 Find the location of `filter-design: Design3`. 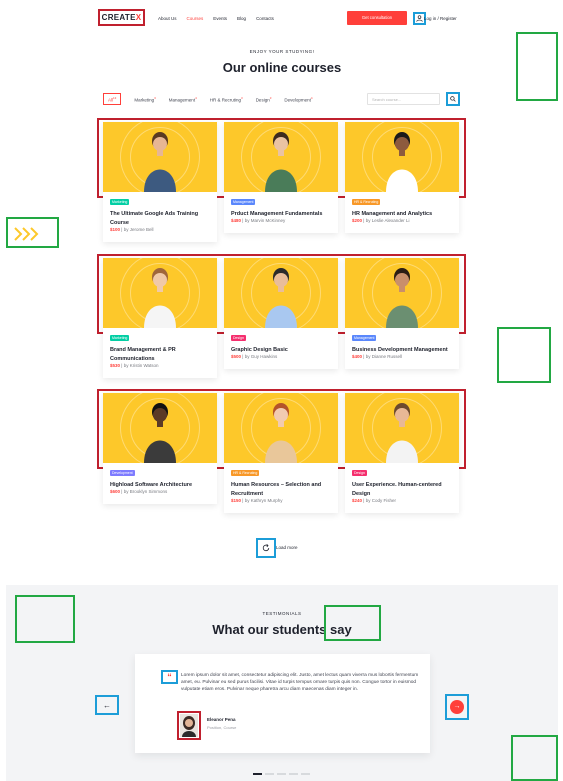

filter-design: Design3 is located at coordinates (264, 99).